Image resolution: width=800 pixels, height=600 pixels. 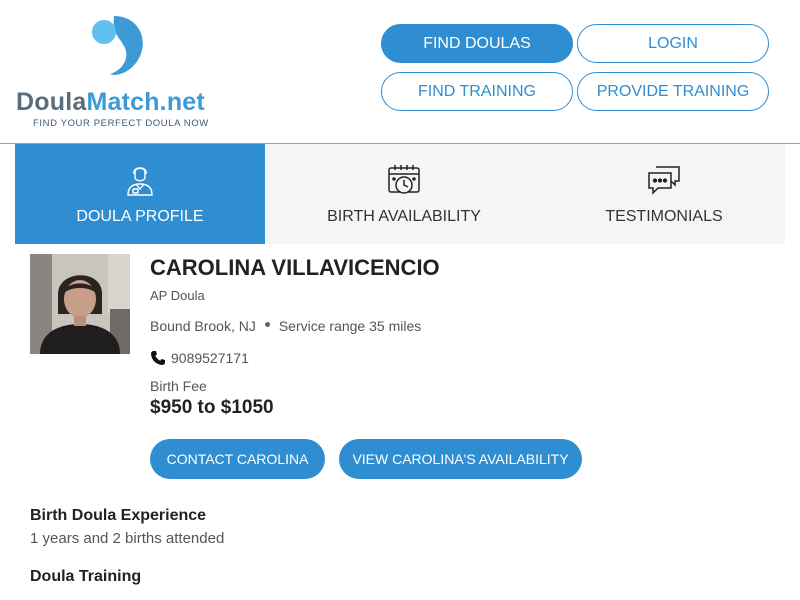 What do you see at coordinates (110, 102) in the screenshot?
I see `logo-wordmark: DoulaMatch.net` at bounding box center [110, 102].